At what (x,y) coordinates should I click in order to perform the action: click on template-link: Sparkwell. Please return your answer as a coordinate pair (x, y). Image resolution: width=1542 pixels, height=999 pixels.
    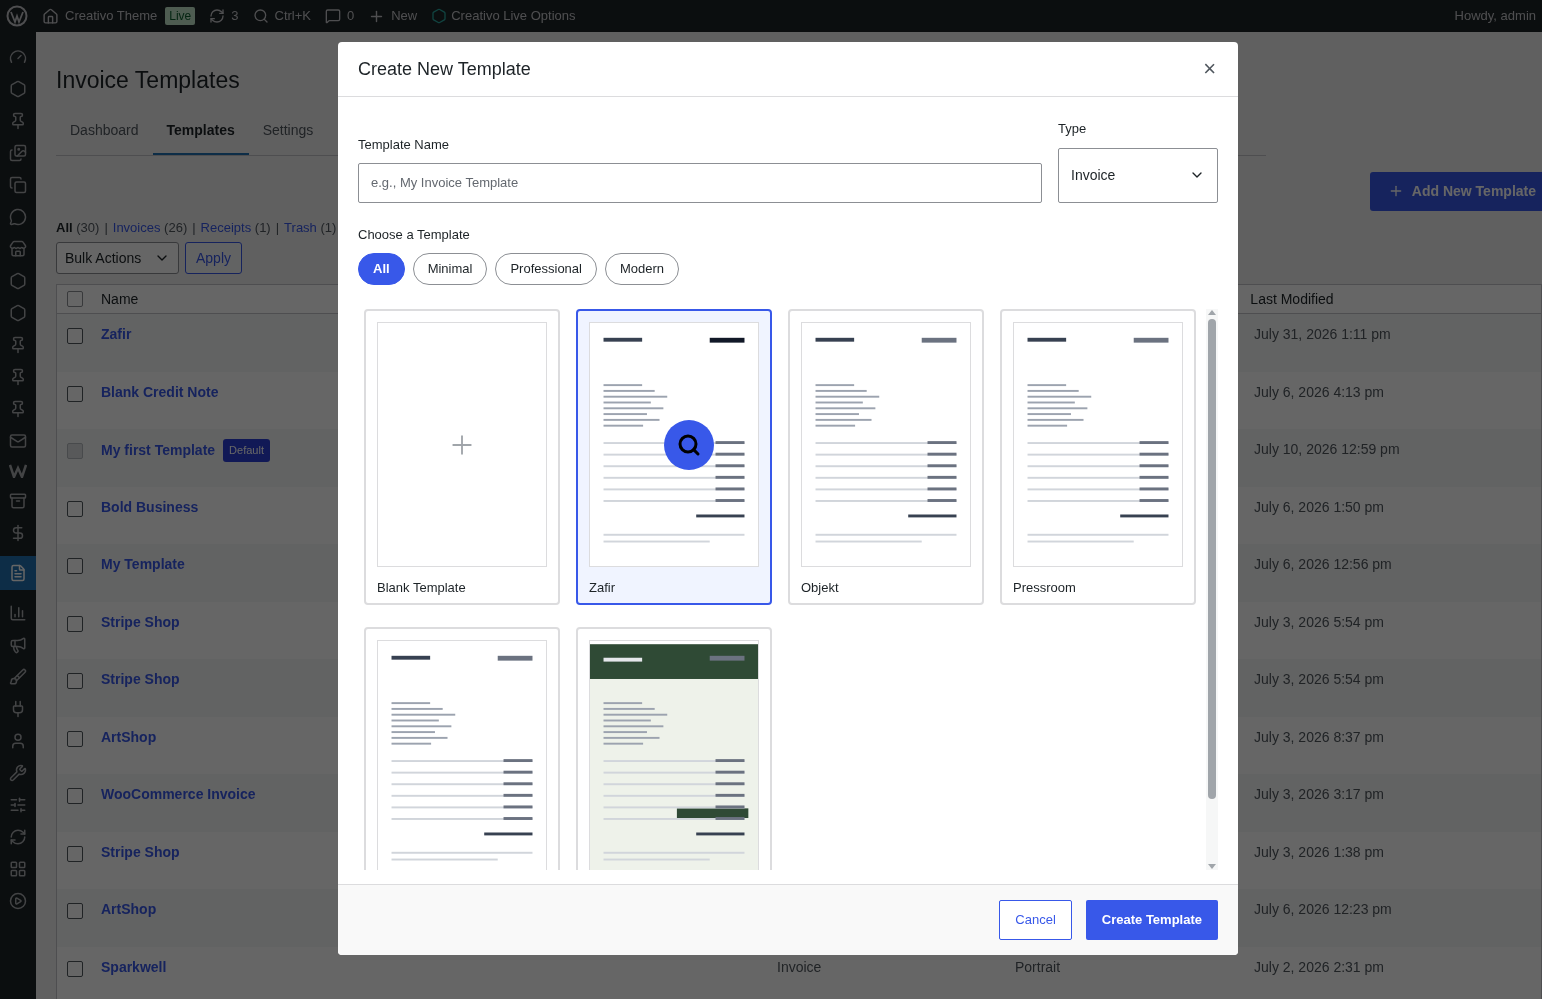
    Looking at the image, I should click on (134, 967).